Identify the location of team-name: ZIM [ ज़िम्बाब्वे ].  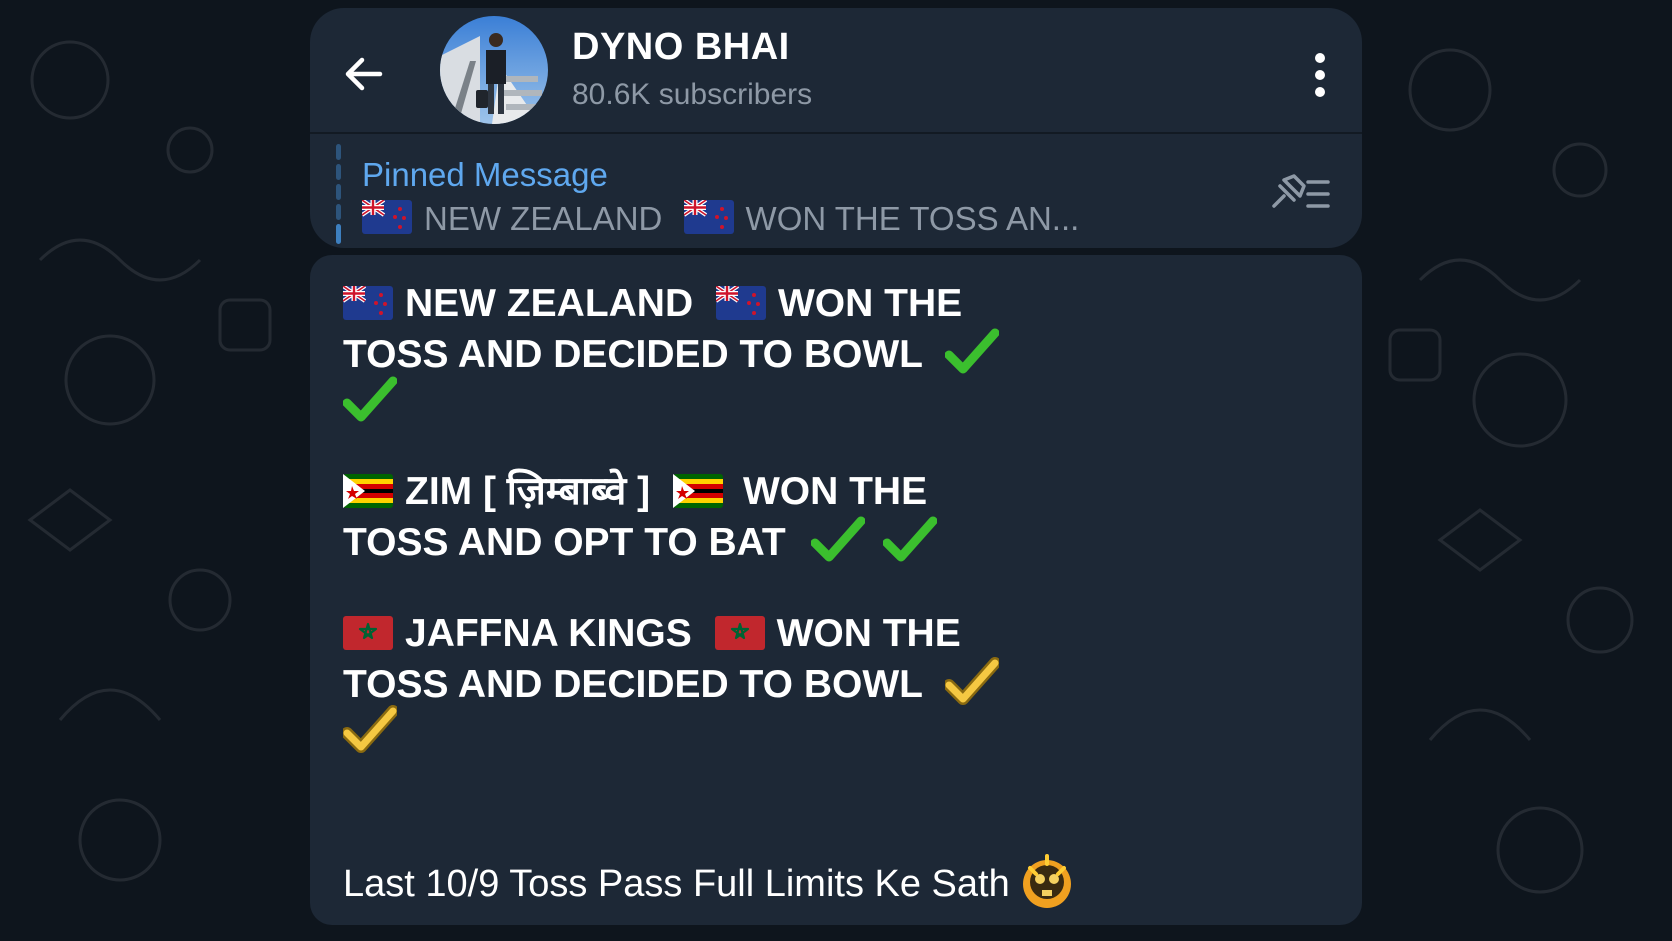
(528, 491).